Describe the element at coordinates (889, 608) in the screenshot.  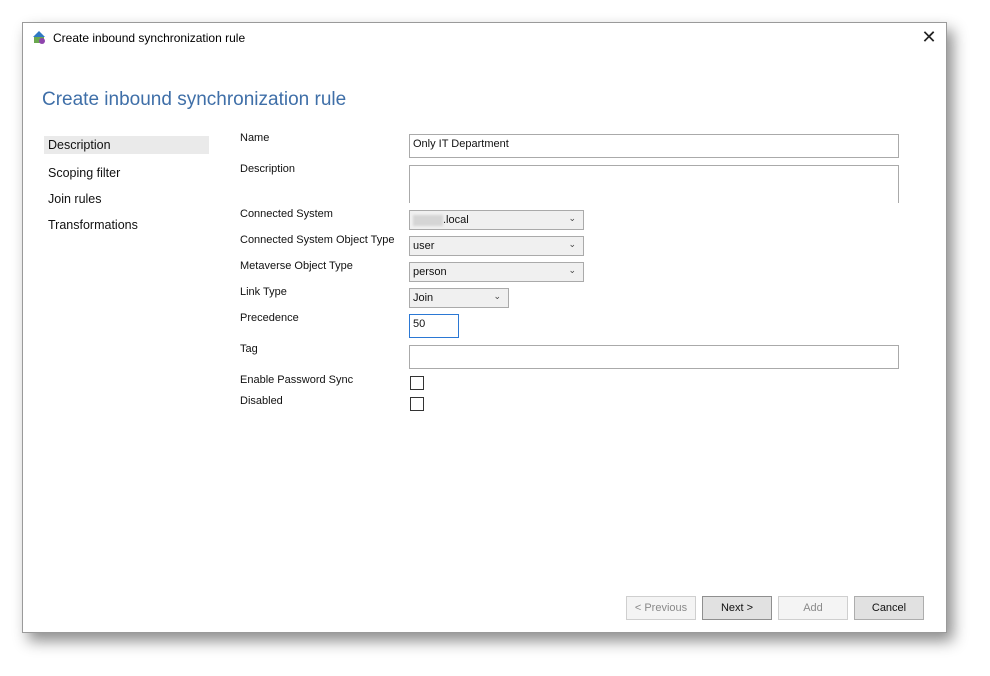
I see `cancel-button: Cancel` at that location.